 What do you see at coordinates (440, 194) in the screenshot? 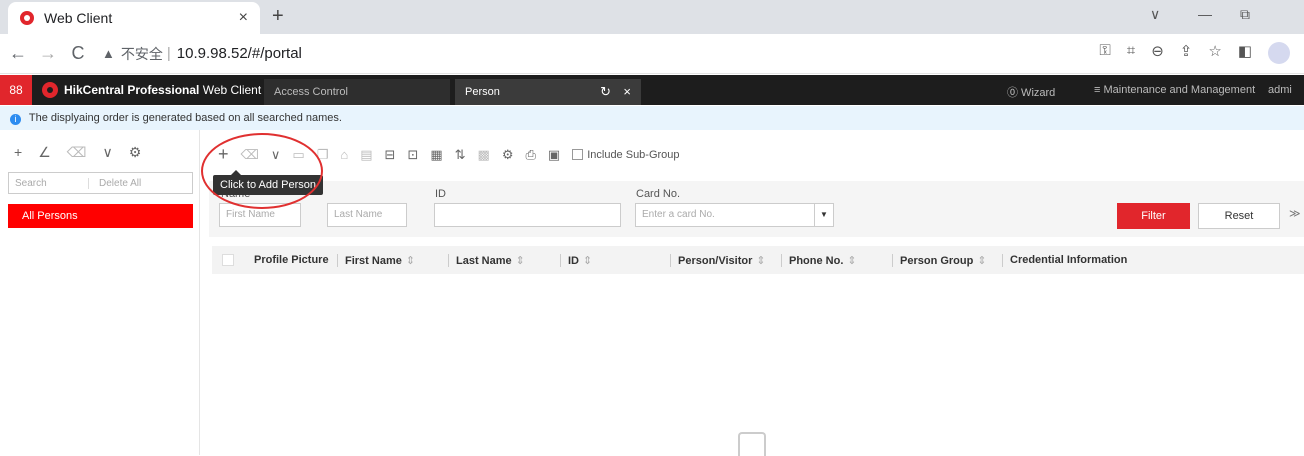
I see `id-label: ID` at bounding box center [440, 194].